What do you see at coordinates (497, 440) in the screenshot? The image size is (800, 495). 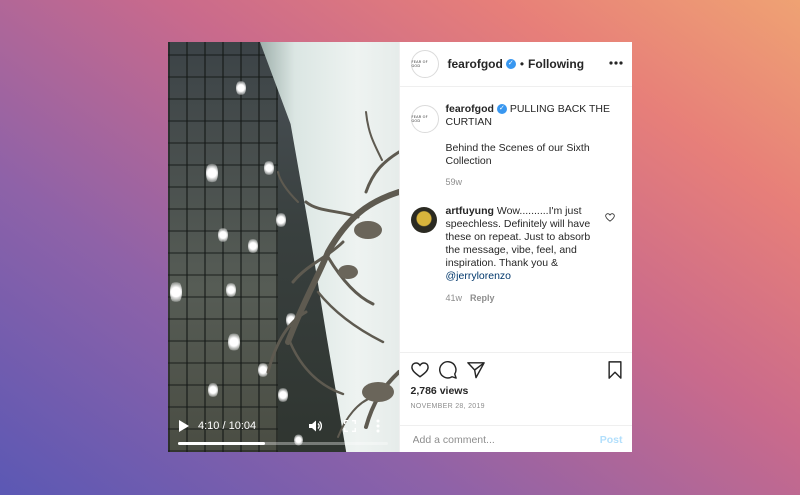 I see `comment-input` at bounding box center [497, 440].